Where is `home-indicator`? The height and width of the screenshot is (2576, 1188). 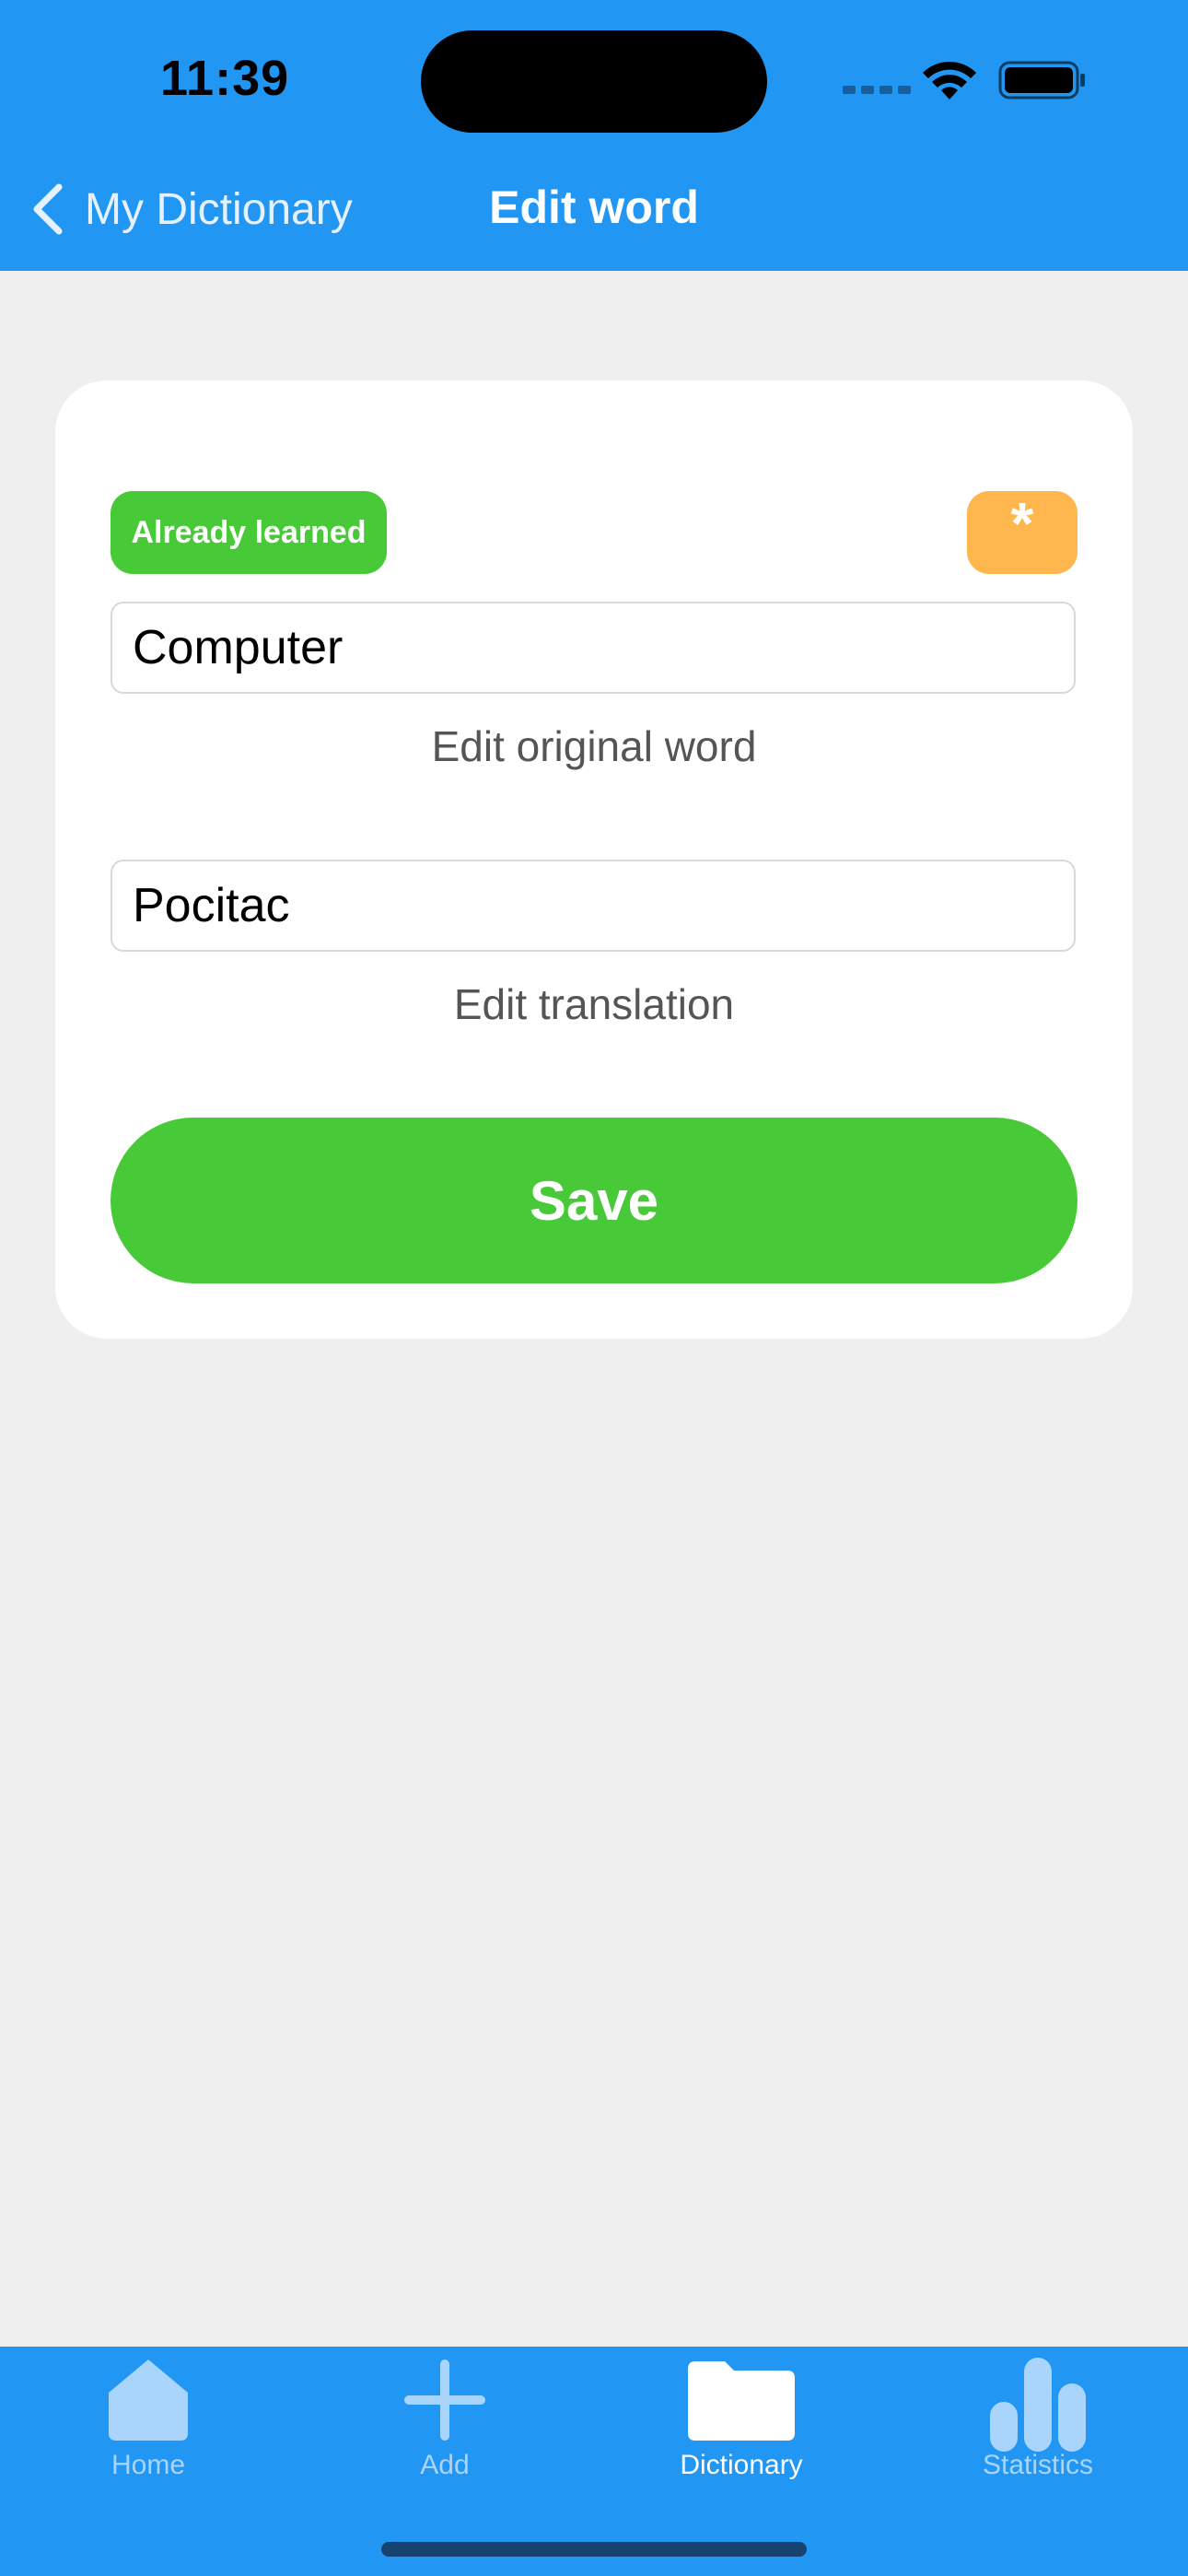
home-indicator is located at coordinates (594, 2549).